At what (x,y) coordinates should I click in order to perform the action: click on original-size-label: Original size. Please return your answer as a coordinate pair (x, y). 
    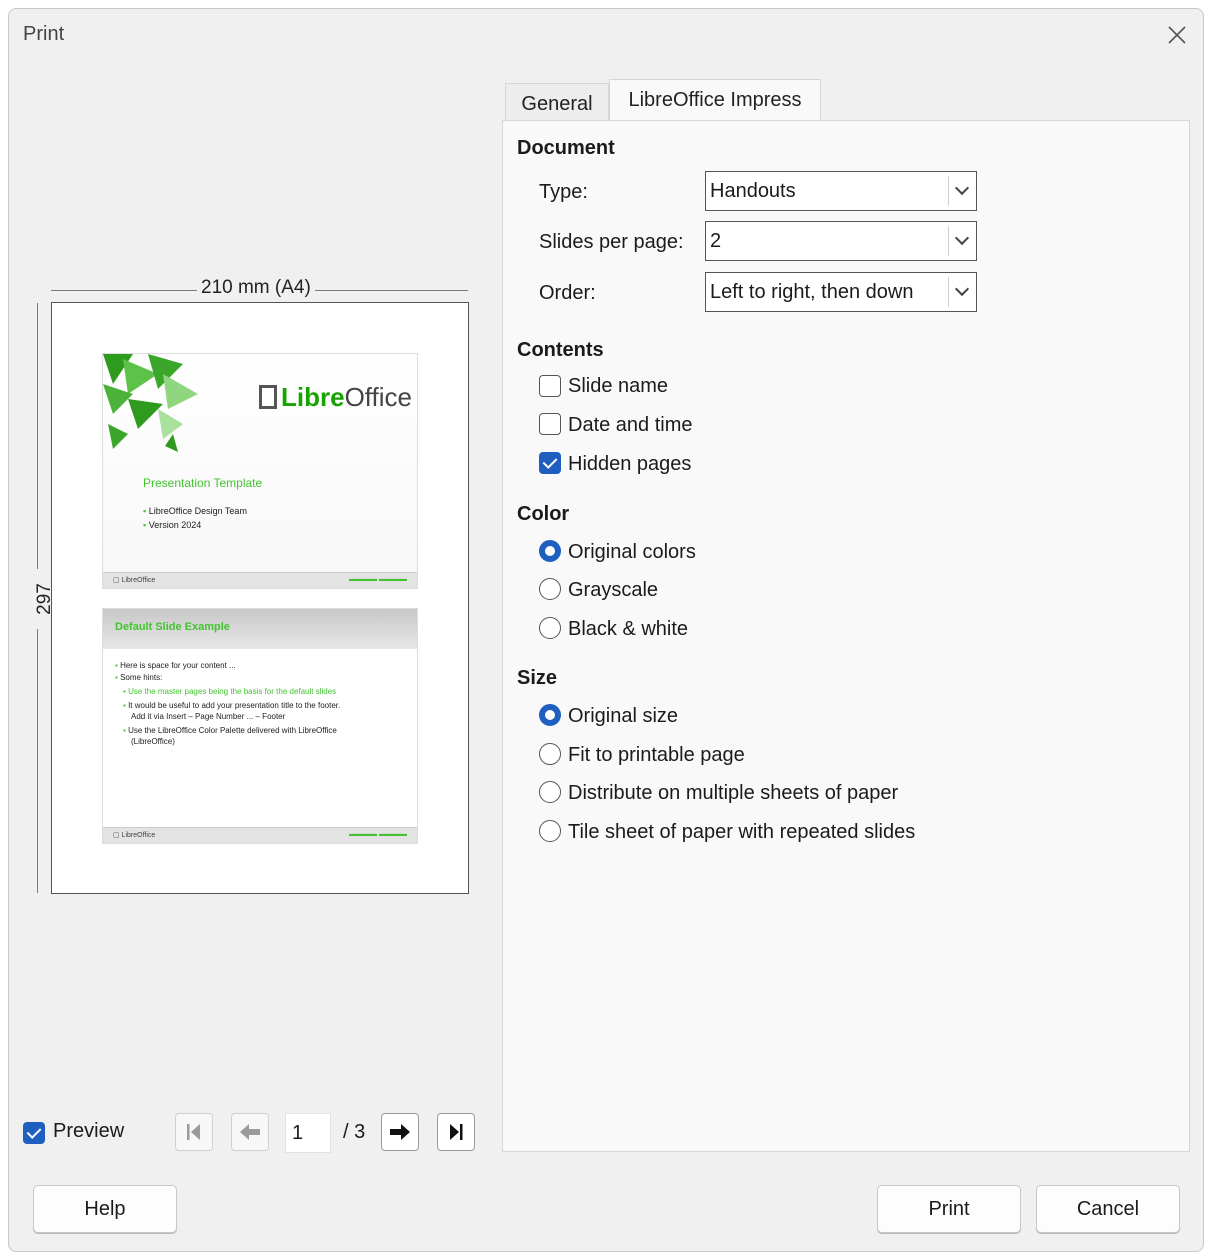
    Looking at the image, I should click on (623, 716).